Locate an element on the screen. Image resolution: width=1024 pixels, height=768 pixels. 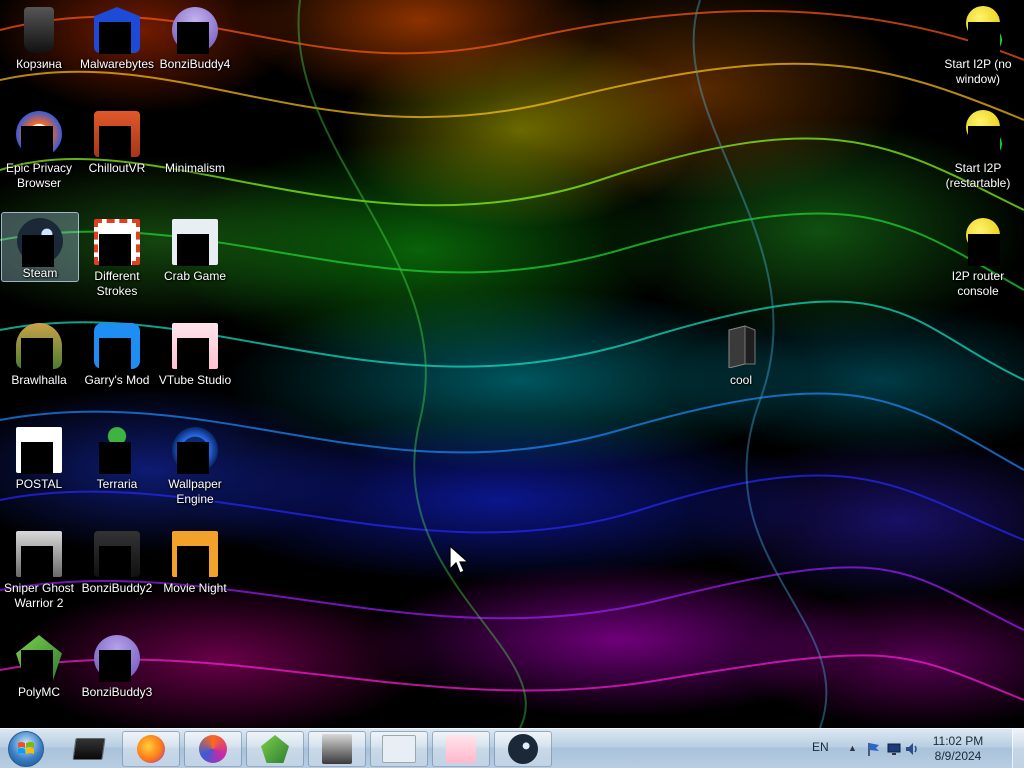
desktop-icon-cool-folder: cool is located at coordinates (741, 366).